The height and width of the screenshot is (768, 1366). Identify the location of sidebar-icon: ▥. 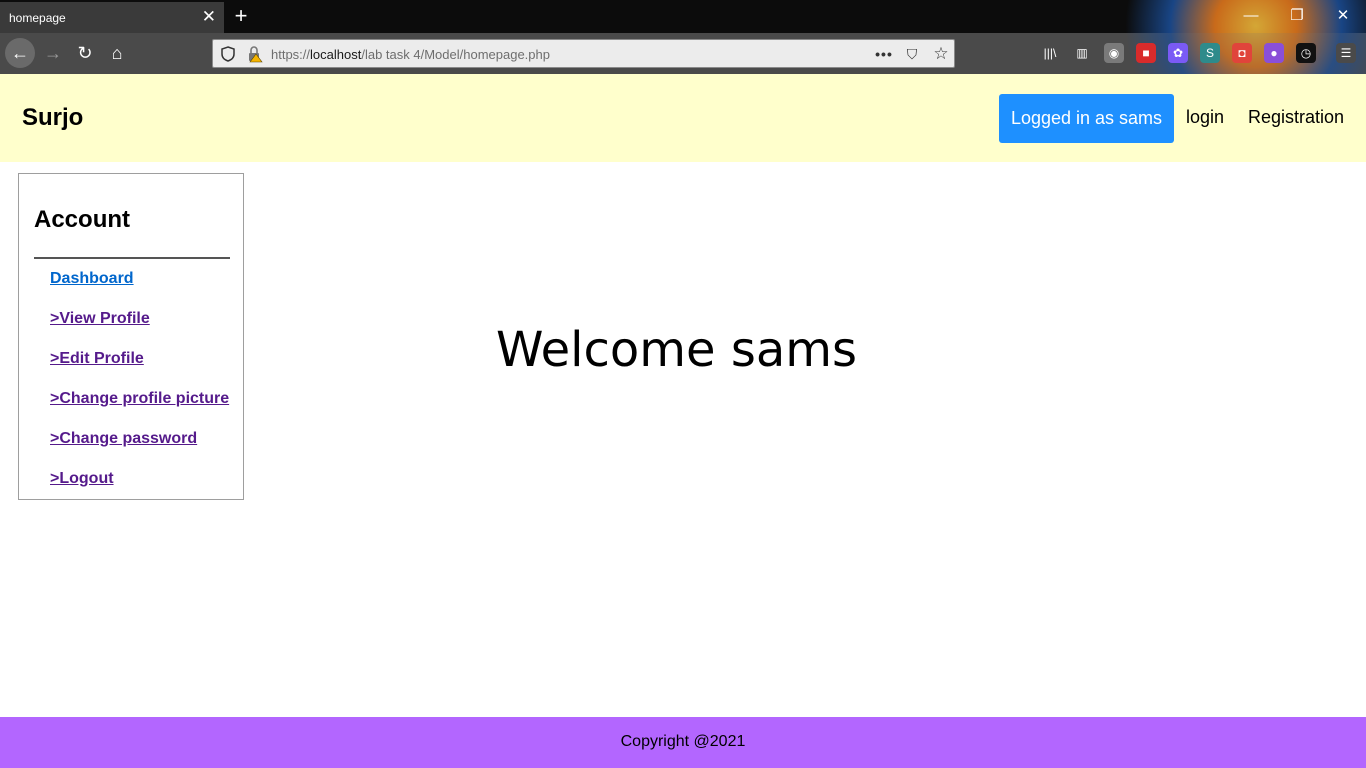
(1082, 53).